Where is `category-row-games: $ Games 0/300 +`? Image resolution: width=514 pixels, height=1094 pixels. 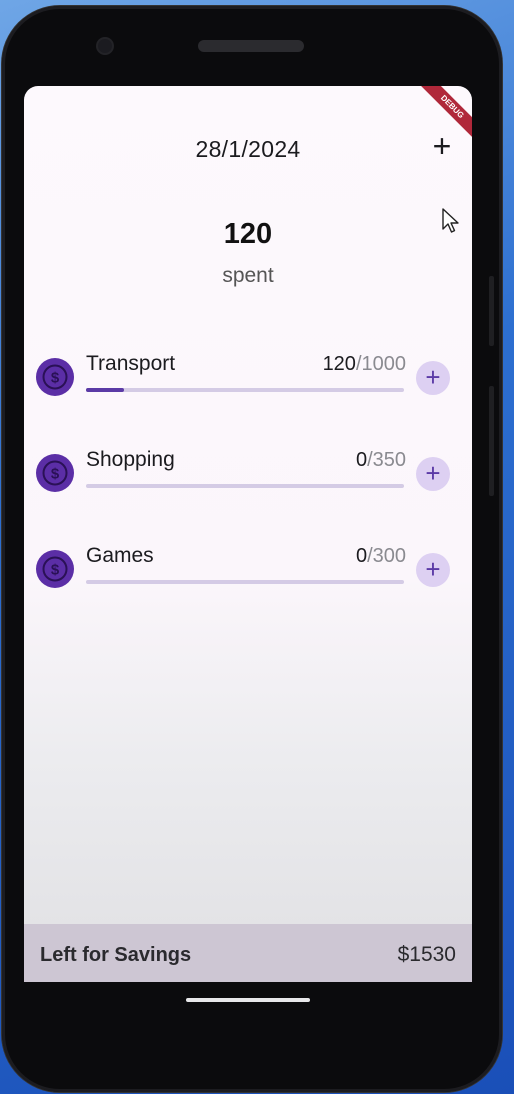 category-row-games: $ Games 0/300 + is located at coordinates (248, 582).